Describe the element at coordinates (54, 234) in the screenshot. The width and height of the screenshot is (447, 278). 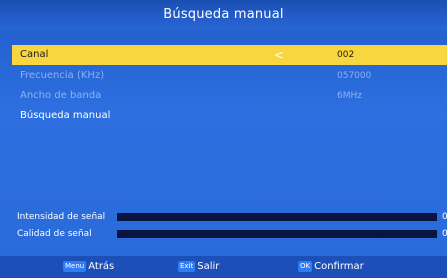
I see `signal-quality-label: Calidad de señal` at that location.